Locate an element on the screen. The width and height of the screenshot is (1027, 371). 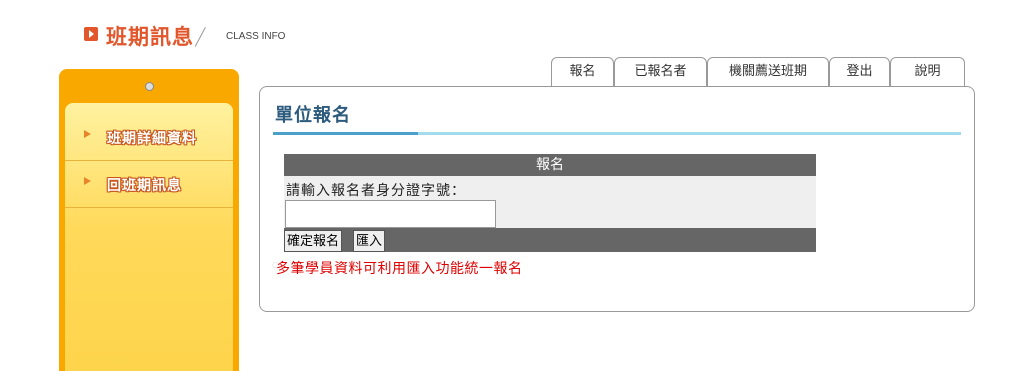
id-prompt-label: 請輸入報名者身分證字號： is located at coordinates (376, 191).